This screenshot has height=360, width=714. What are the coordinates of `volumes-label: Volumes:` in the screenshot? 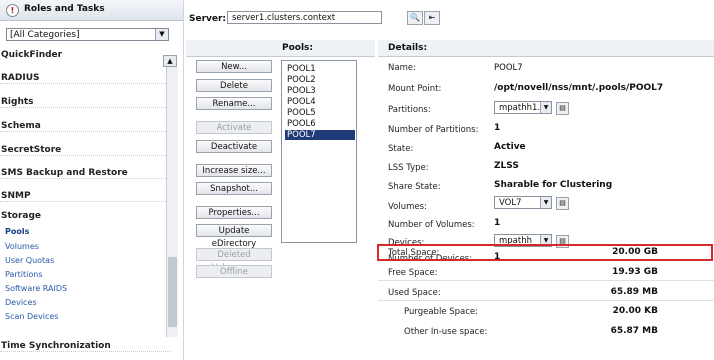 It's located at (407, 207).